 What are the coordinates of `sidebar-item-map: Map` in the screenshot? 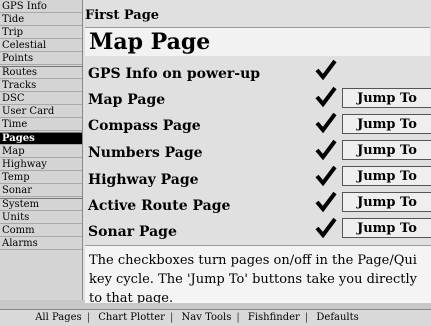 It's located at (41, 152).